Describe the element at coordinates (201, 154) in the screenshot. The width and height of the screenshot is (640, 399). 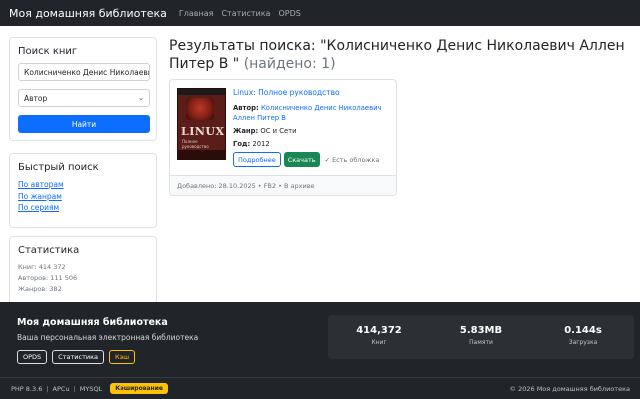
I see `cover-bottom-strip` at that location.